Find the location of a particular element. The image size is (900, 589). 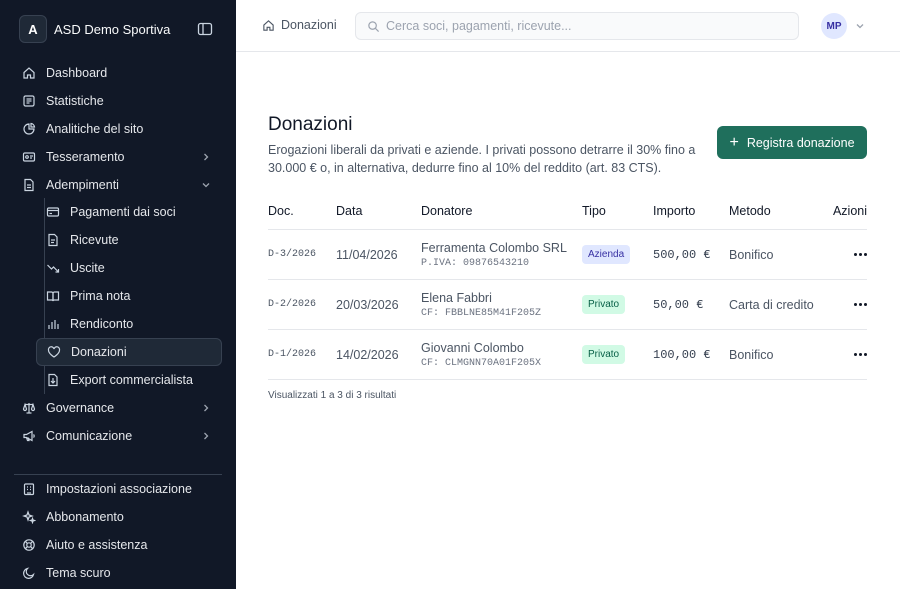

donor-tax-id: CF: FBBLNE85M41F205Z is located at coordinates (481, 313).